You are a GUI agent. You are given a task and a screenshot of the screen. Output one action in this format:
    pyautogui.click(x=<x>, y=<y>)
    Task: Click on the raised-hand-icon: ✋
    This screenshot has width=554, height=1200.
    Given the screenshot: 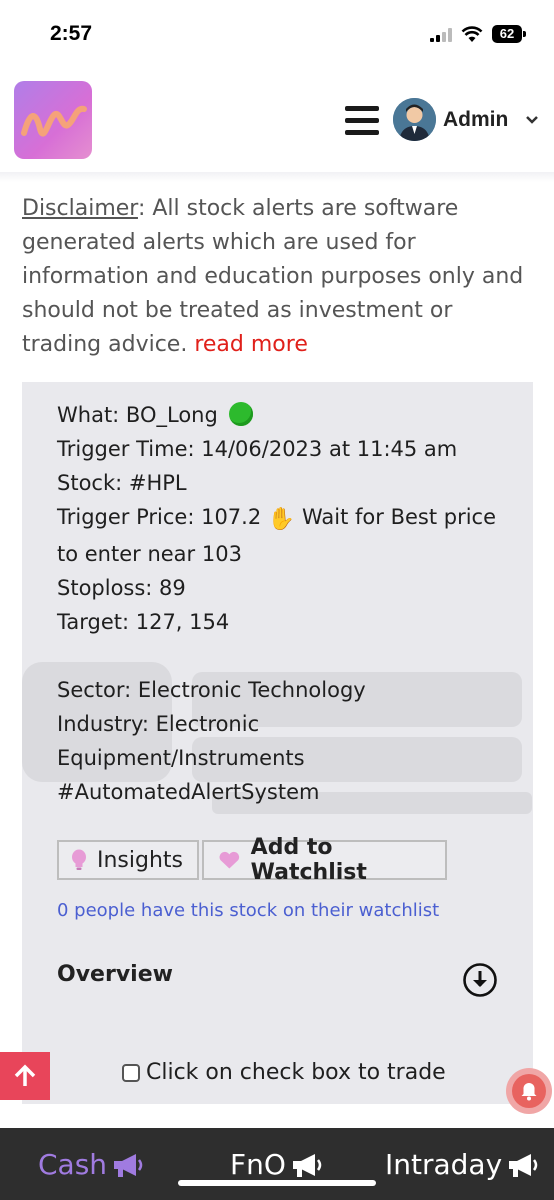 What is the action you would take?
    pyautogui.click(x=281, y=519)
    